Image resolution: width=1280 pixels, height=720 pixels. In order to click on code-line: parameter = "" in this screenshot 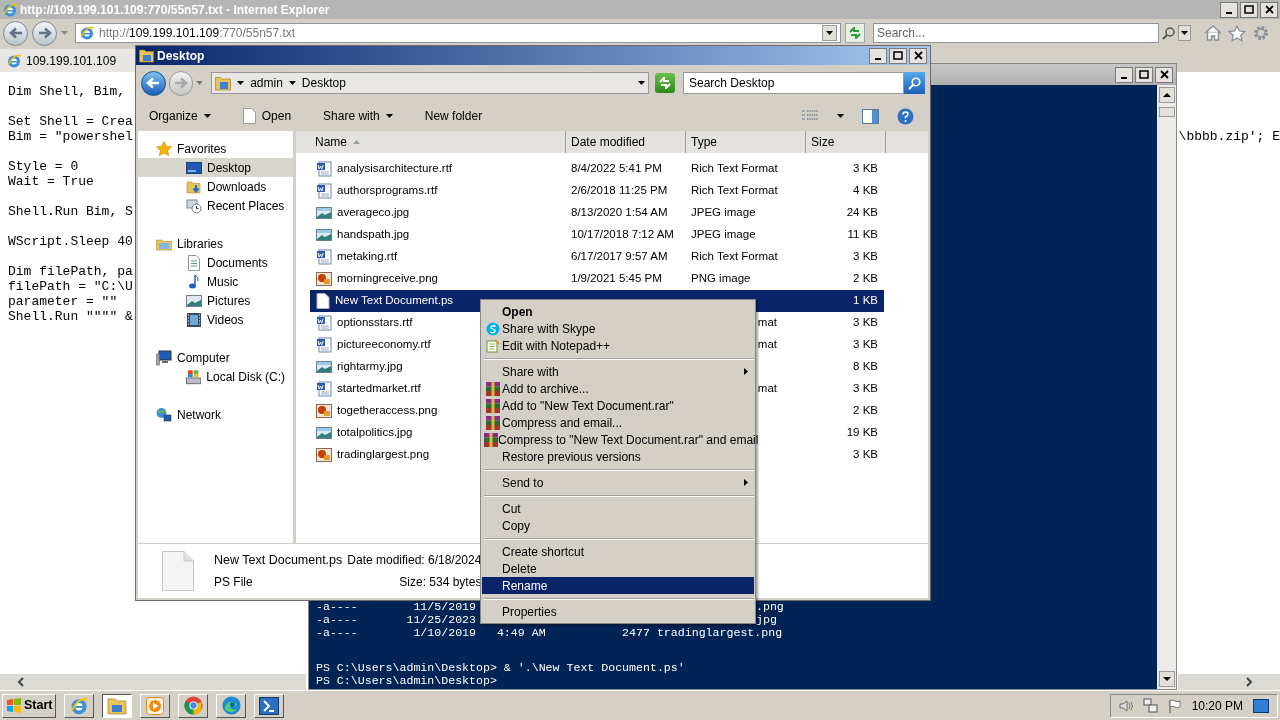, I will do `click(63, 301)`.